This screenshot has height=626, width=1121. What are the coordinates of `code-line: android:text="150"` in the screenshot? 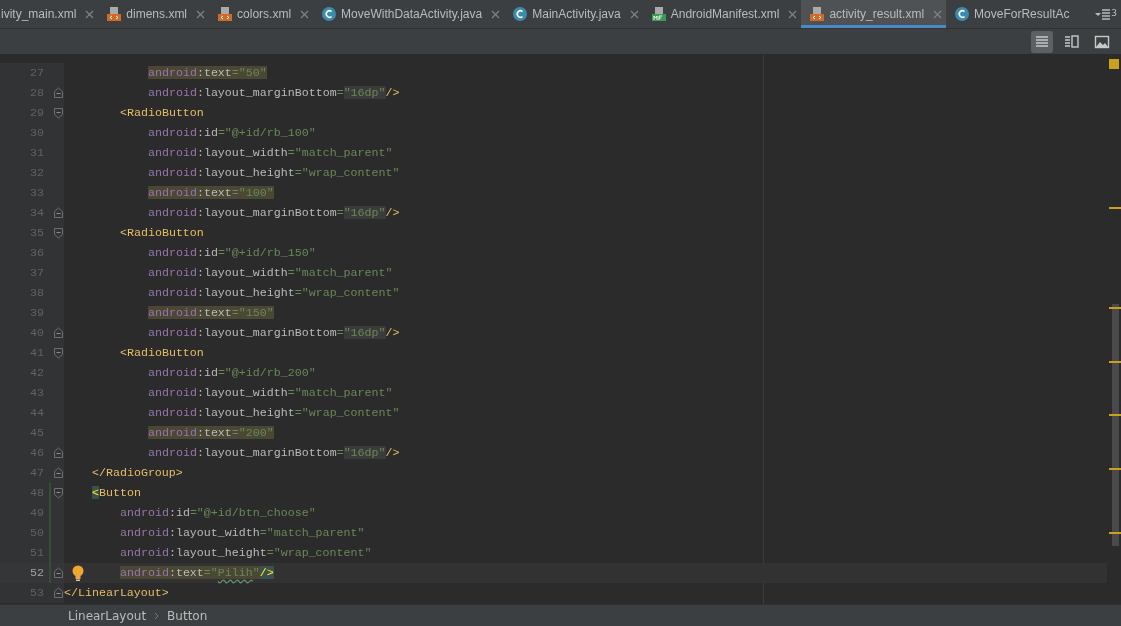 It's located at (211, 313).